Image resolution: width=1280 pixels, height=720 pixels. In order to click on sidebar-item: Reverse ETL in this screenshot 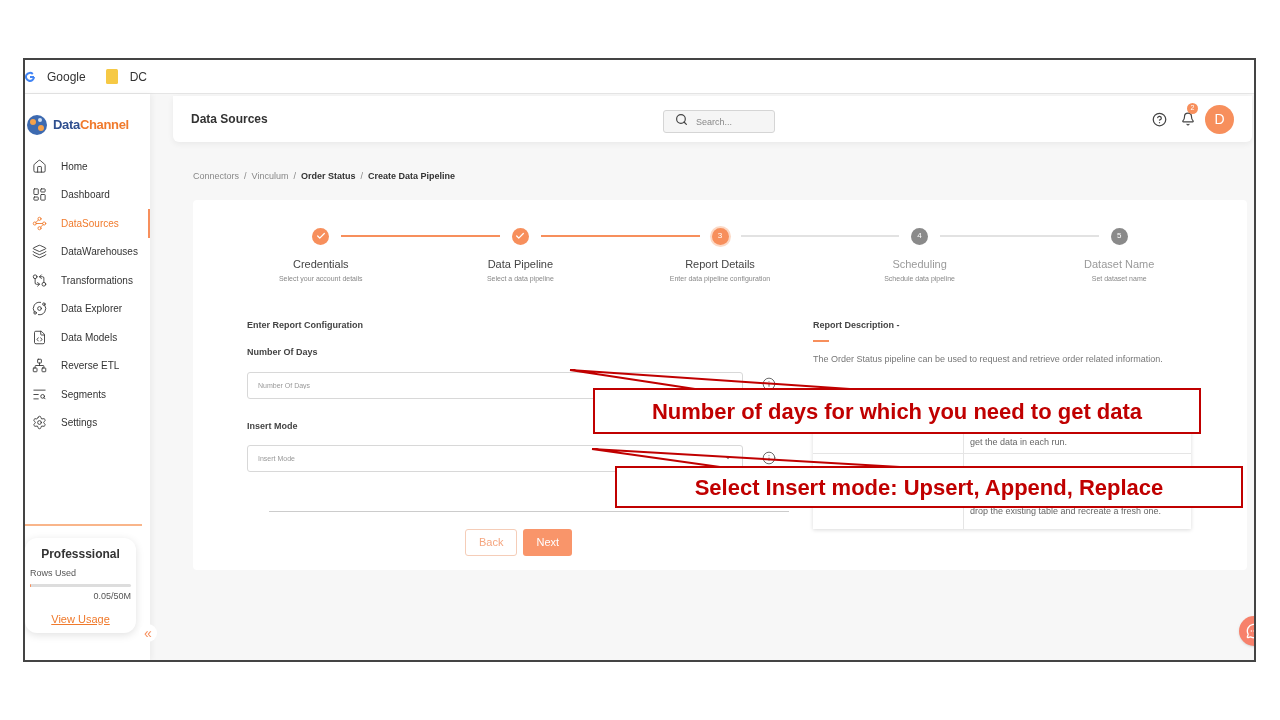, I will do `click(87, 365)`.